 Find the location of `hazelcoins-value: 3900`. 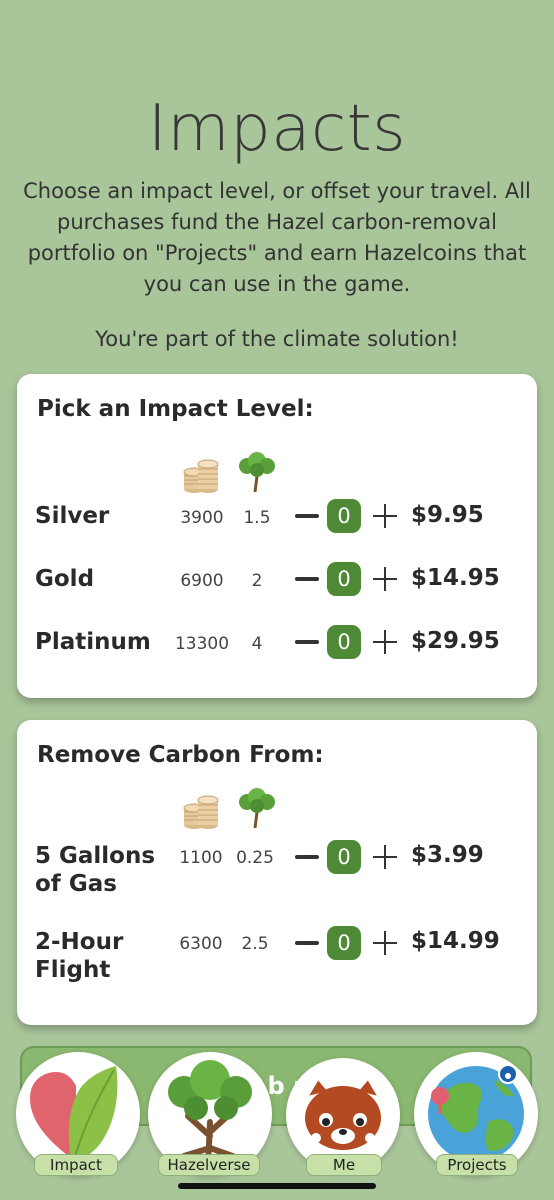

hazelcoins-value: 3900 is located at coordinates (202, 518).